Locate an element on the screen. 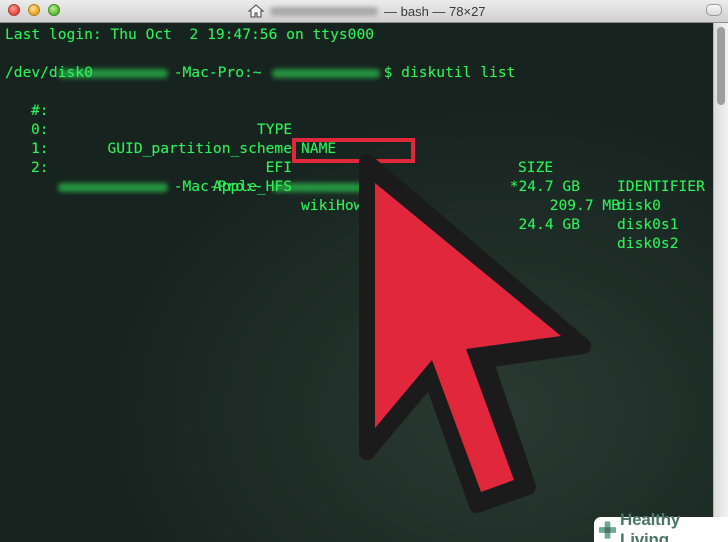 This screenshot has width=728, height=542. vertical-scrollbar is located at coordinates (720, 282).